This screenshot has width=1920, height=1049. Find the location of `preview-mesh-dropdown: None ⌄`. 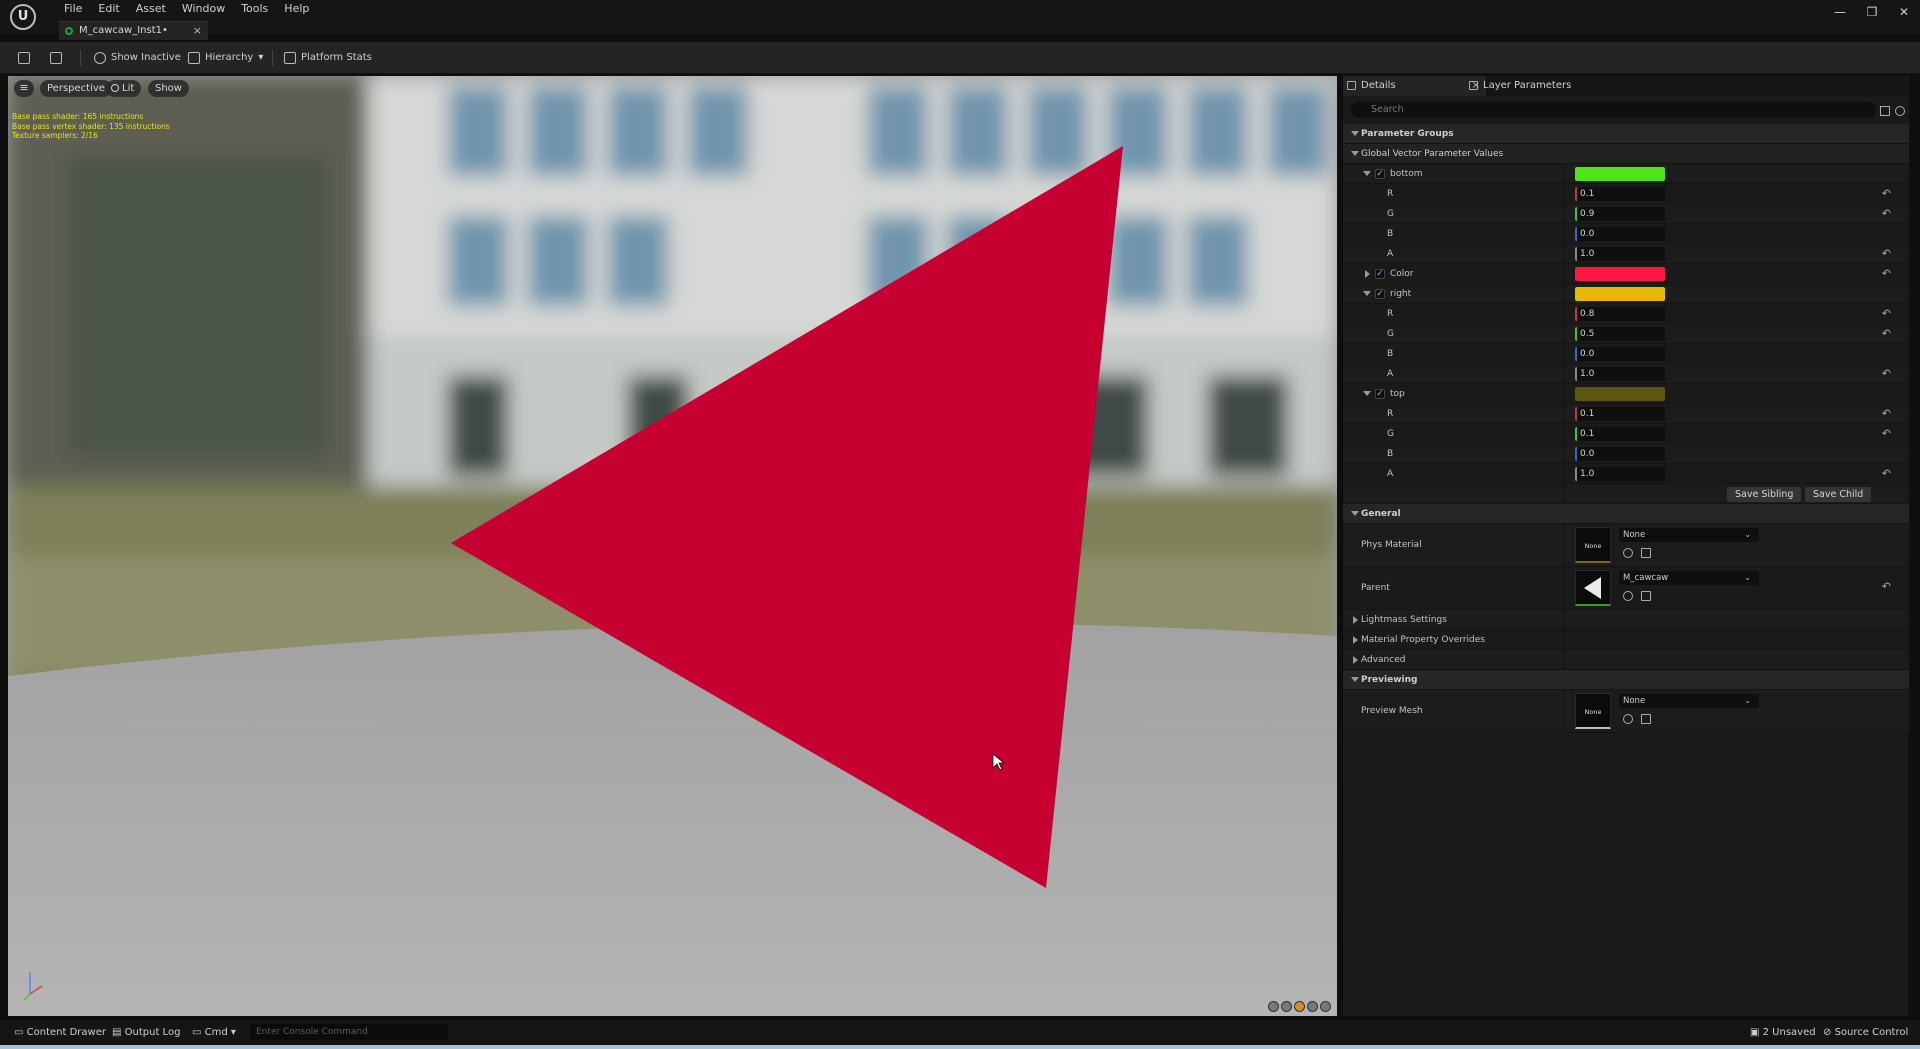

preview-mesh-dropdown: None ⌄ is located at coordinates (1689, 701).